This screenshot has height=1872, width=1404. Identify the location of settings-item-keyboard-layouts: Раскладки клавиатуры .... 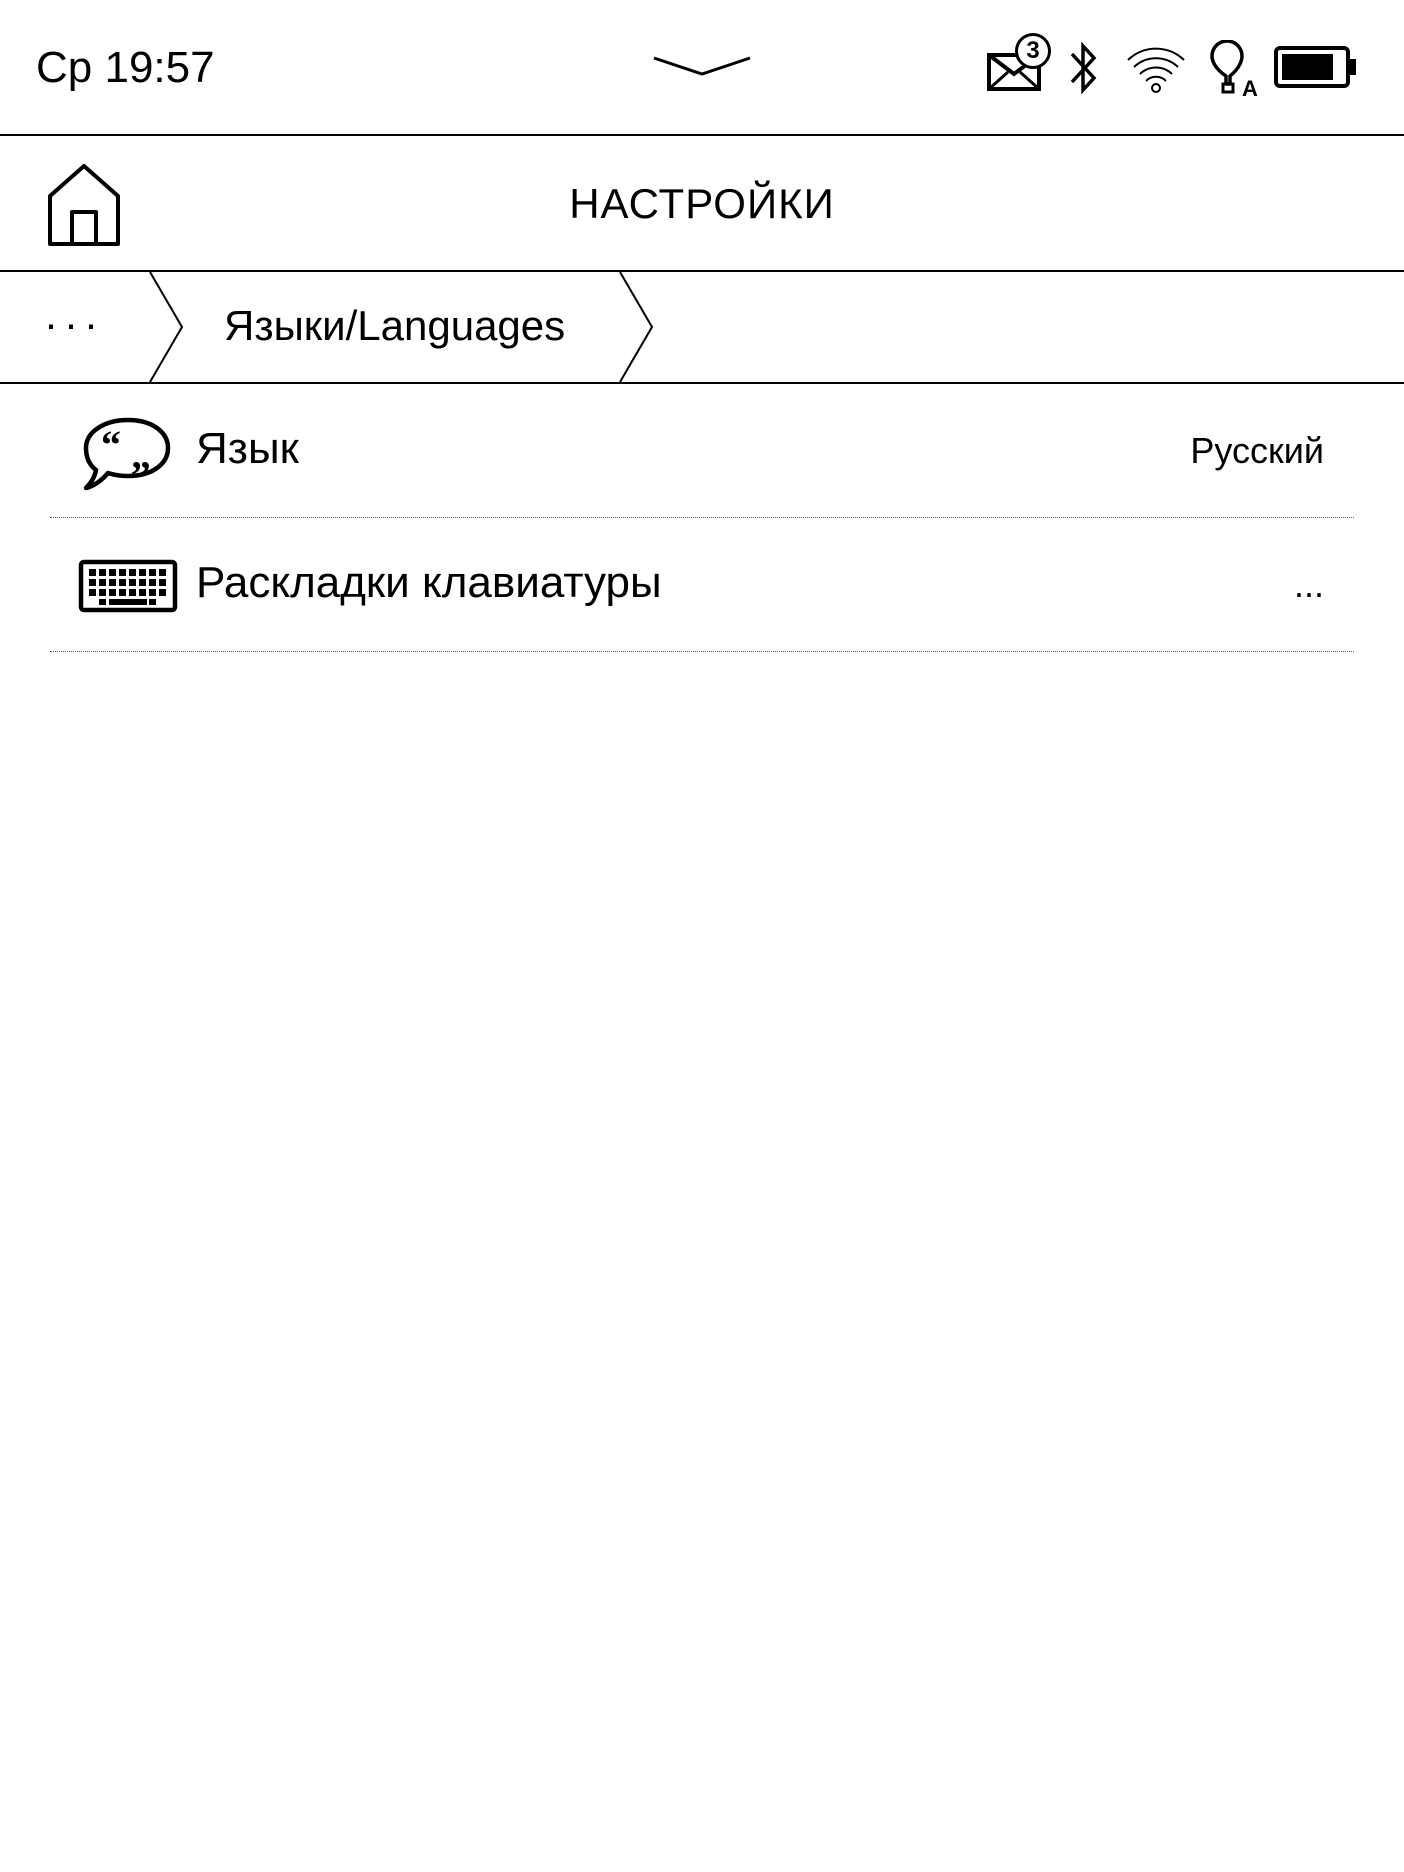
(702, 585).